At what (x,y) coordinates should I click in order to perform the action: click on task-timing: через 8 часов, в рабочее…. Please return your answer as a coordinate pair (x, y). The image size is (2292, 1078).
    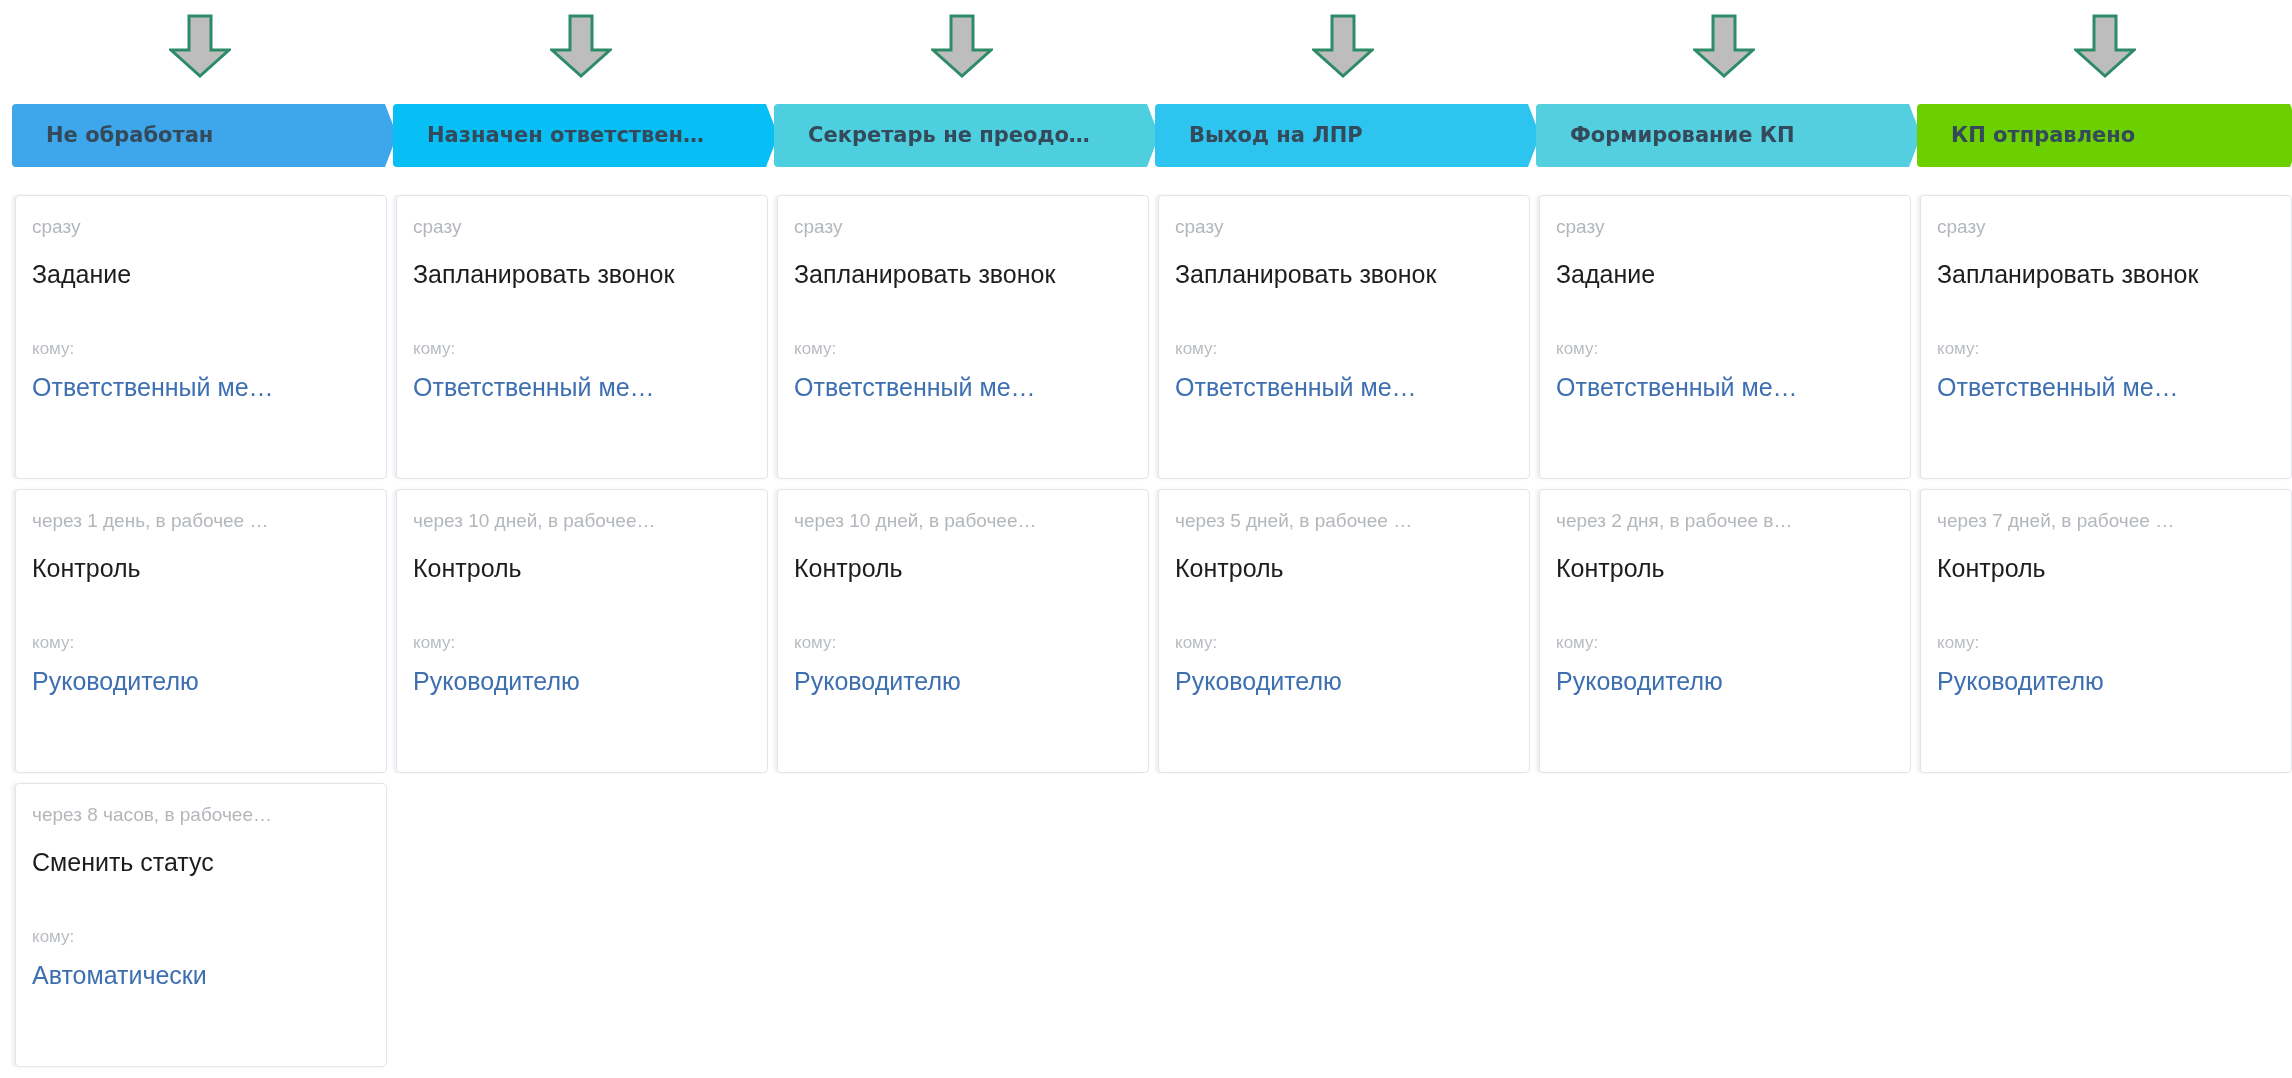
    Looking at the image, I should click on (152, 815).